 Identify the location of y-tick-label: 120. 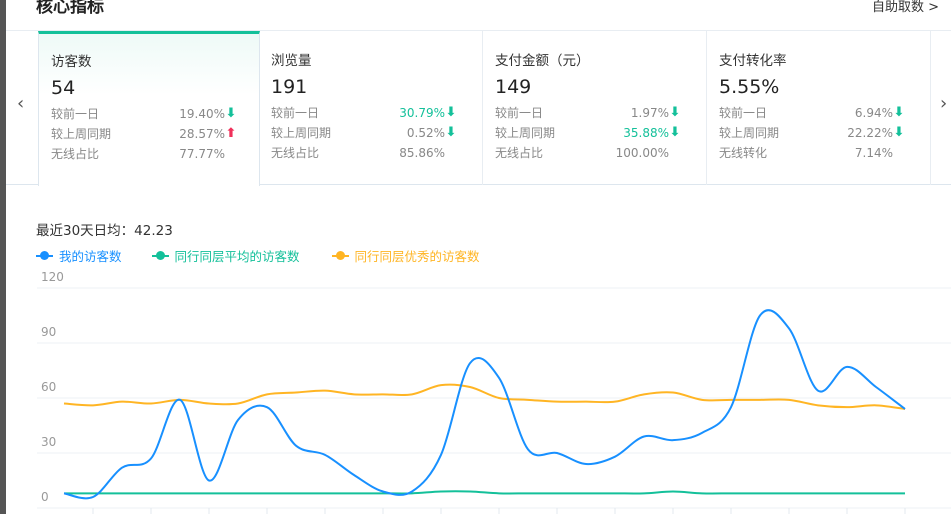
(52, 277).